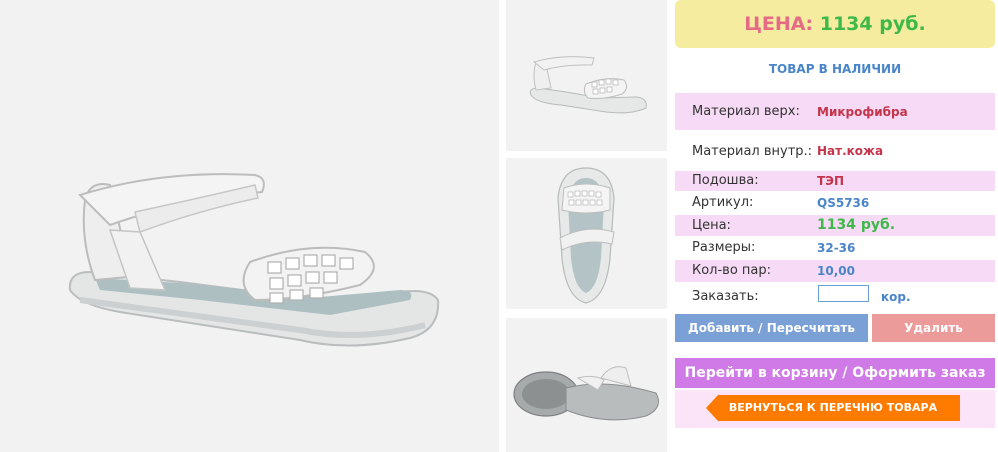  I want to click on price-banner: ЦЕНА: 1134 руб., so click(835, 24).